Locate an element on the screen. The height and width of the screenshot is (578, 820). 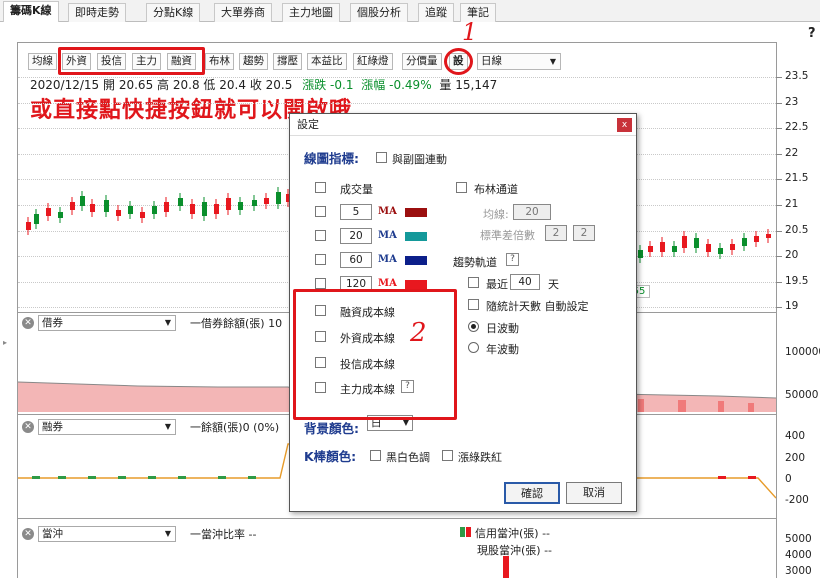
bollinger-label: 布林通道 is located at coordinates (496, 189).